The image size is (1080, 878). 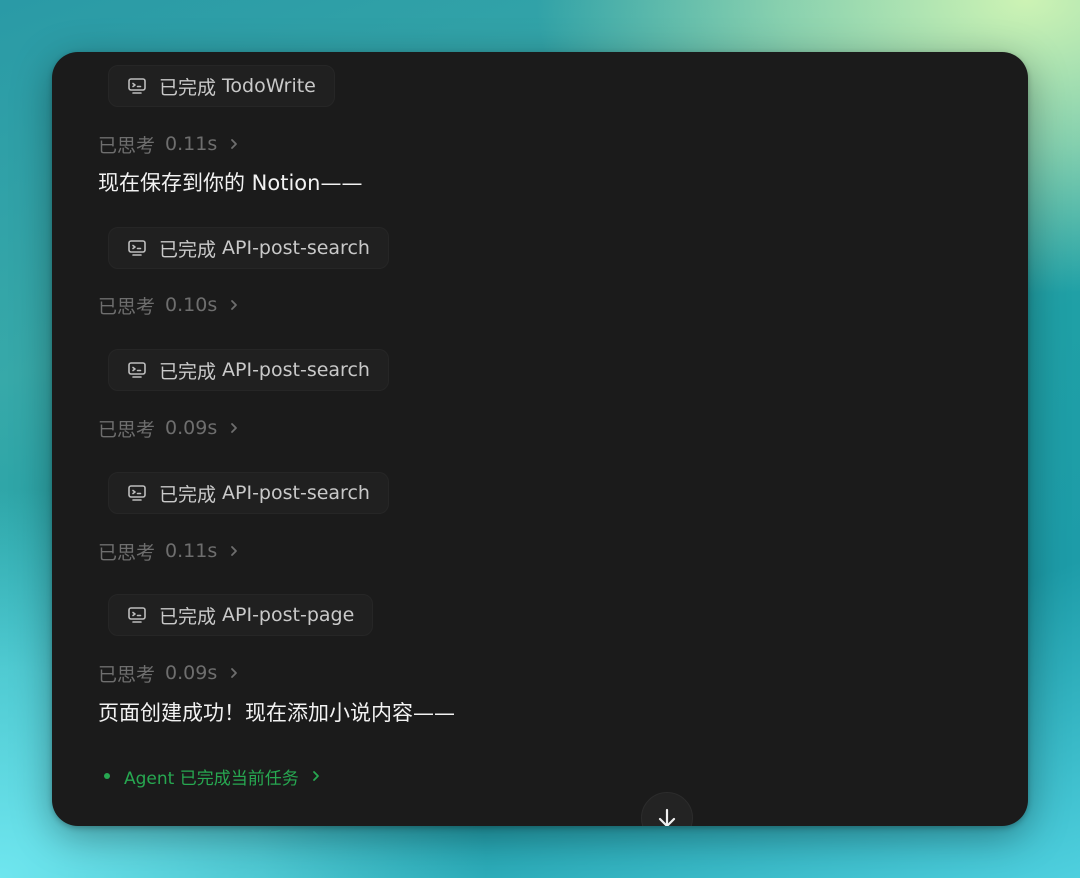 What do you see at coordinates (269, 86) in the screenshot?
I see `tool-name: TodoWrite` at bounding box center [269, 86].